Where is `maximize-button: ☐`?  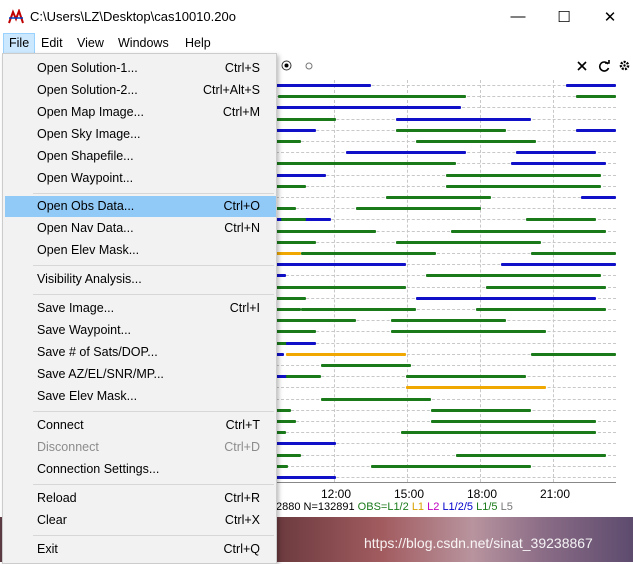 maximize-button: ☐ is located at coordinates (564, 16).